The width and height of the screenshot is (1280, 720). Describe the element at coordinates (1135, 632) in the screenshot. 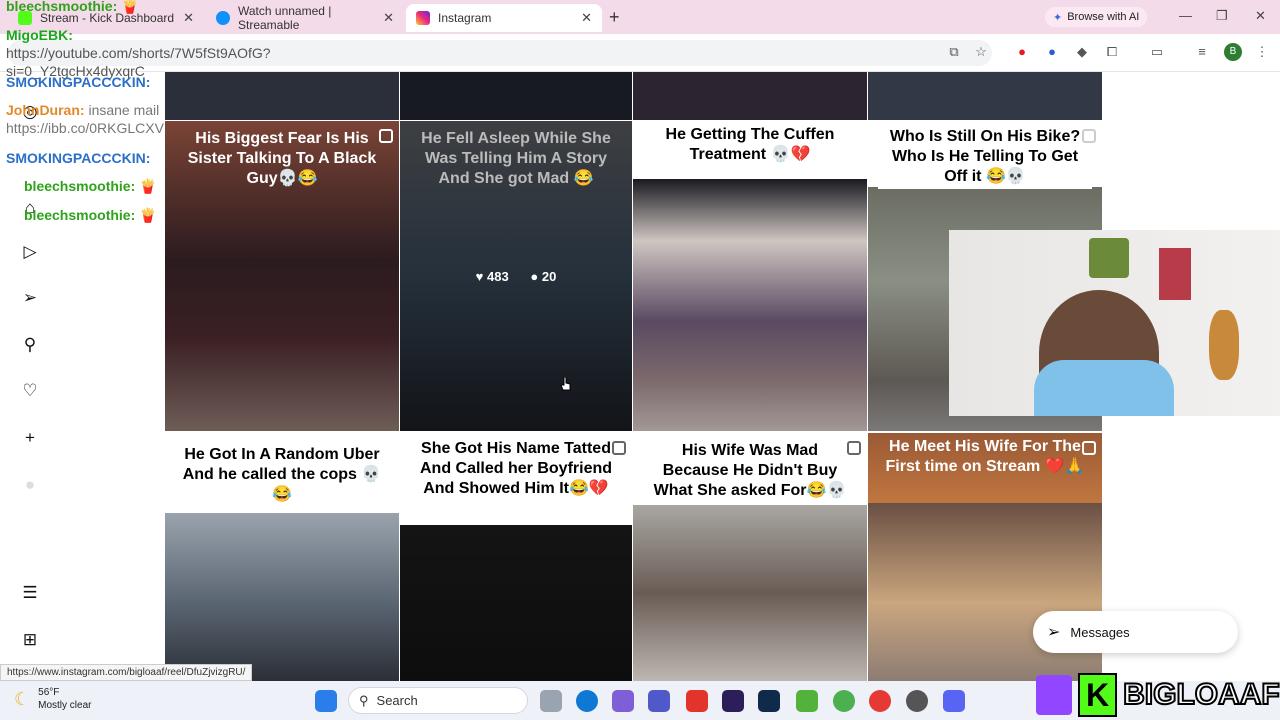

I see `messages-button: ➢ Messages` at that location.